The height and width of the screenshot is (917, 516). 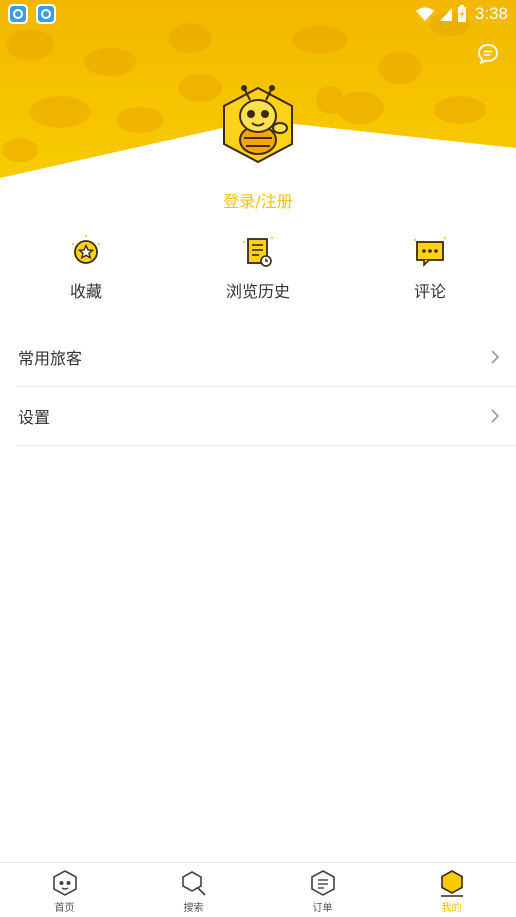 I want to click on tab-search: 搜索, so click(x=193, y=890).